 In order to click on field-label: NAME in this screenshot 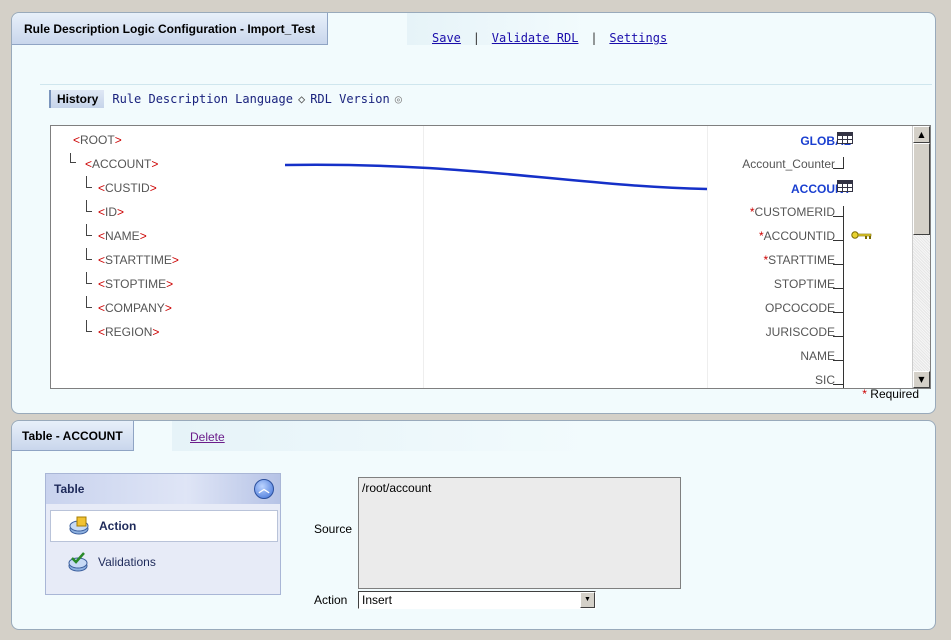, I will do `click(817, 356)`.